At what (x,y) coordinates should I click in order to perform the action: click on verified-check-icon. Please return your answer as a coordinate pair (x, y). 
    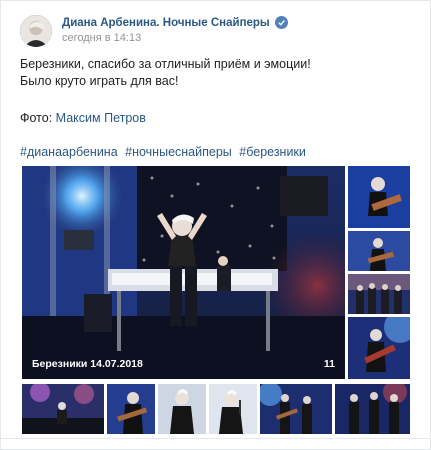
    Looking at the image, I should click on (281, 22).